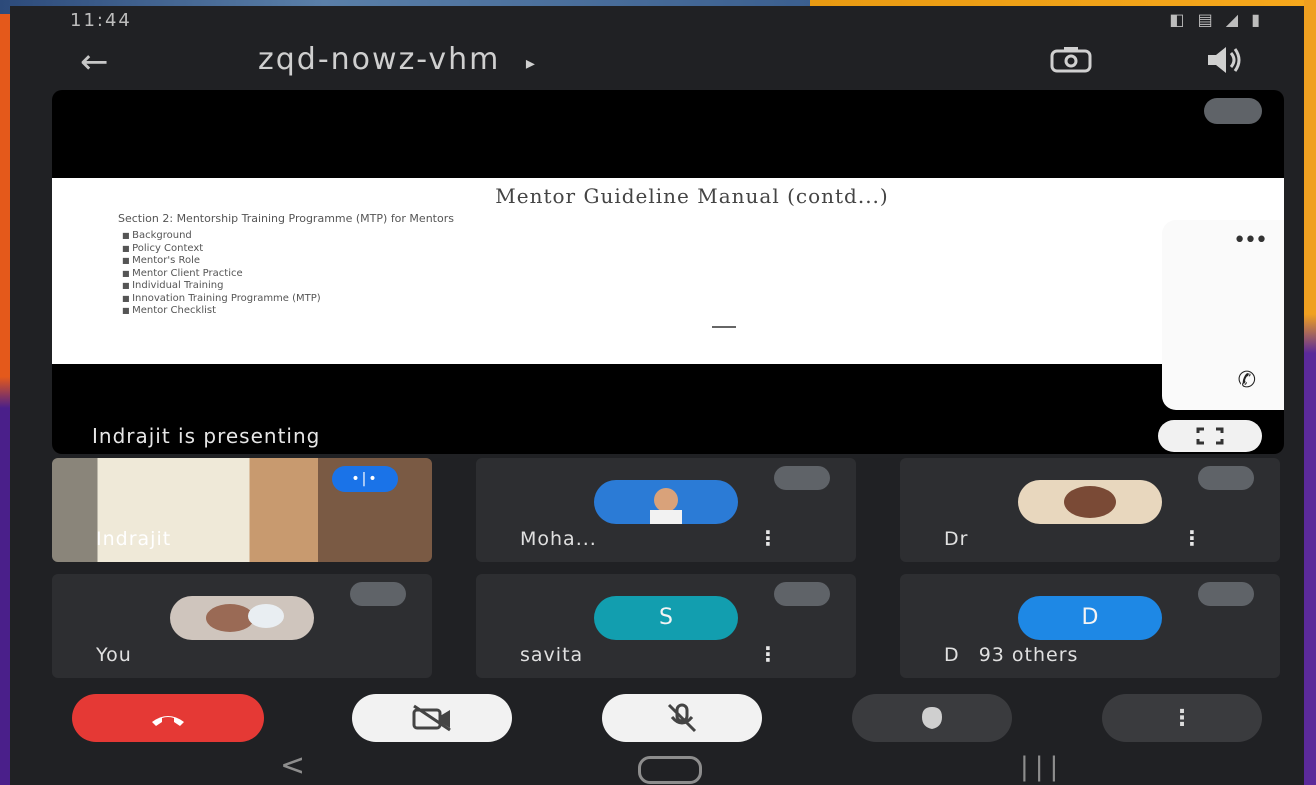  What do you see at coordinates (1042, 767) in the screenshot?
I see `nav-recents-icon: |||` at bounding box center [1042, 767].